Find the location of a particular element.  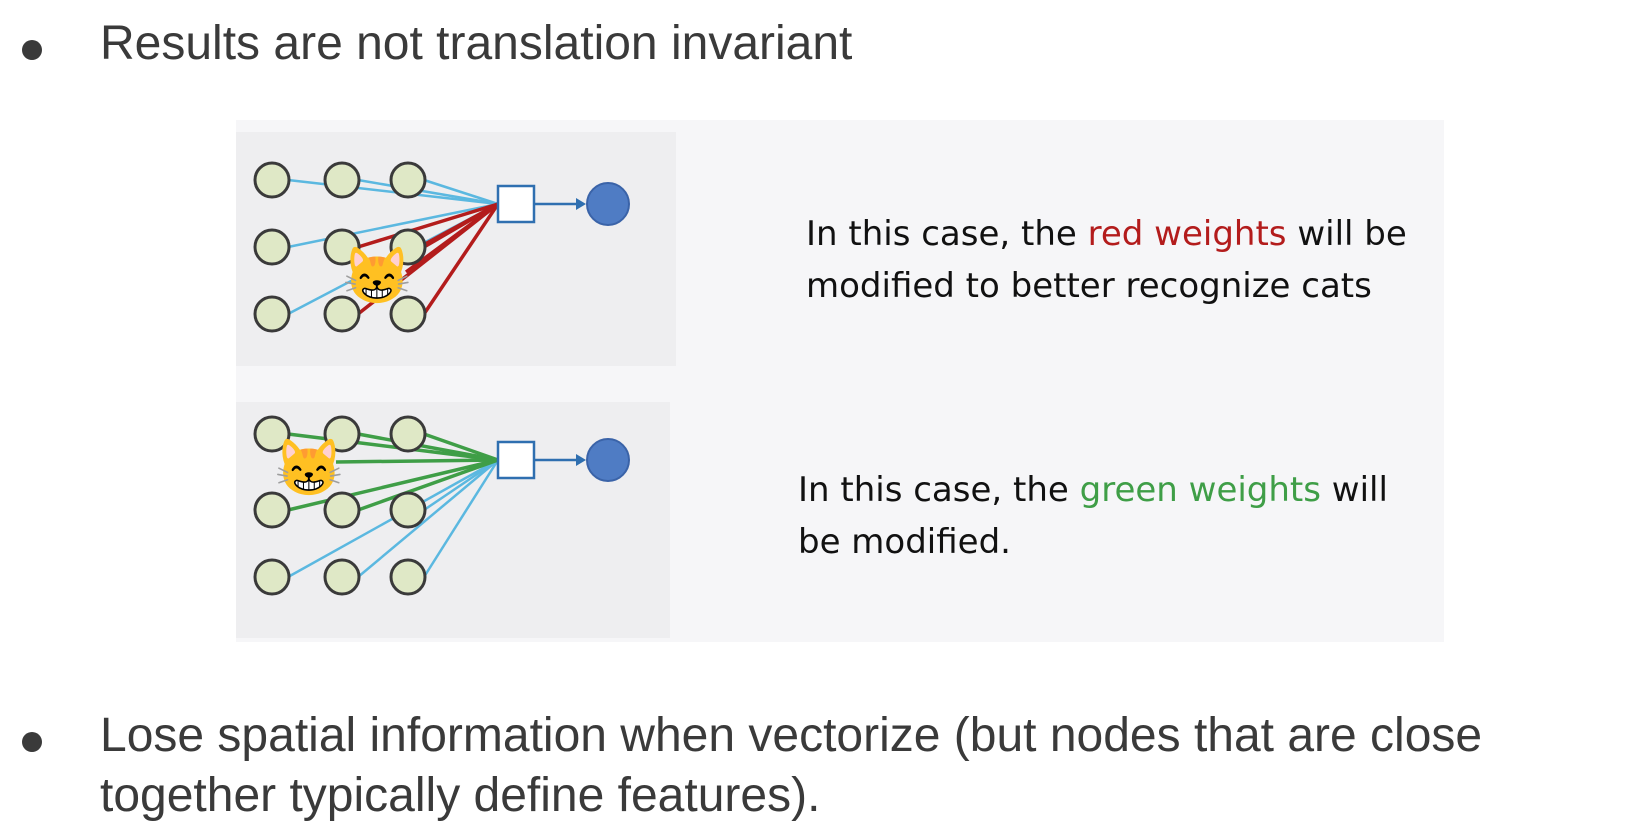

bullet-text: Results are not translation invariant is located at coordinates (476, 43).